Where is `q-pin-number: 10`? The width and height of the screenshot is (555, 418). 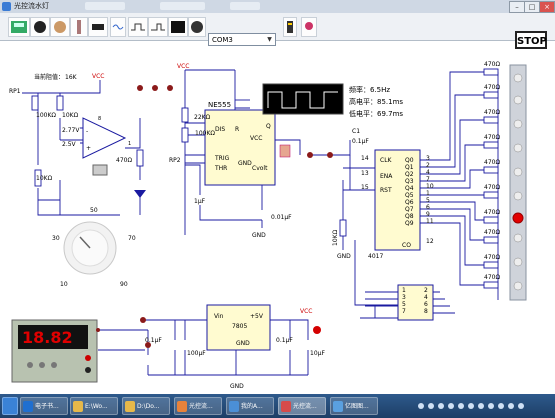
q-pin-number: 10 is located at coordinates (430, 186).